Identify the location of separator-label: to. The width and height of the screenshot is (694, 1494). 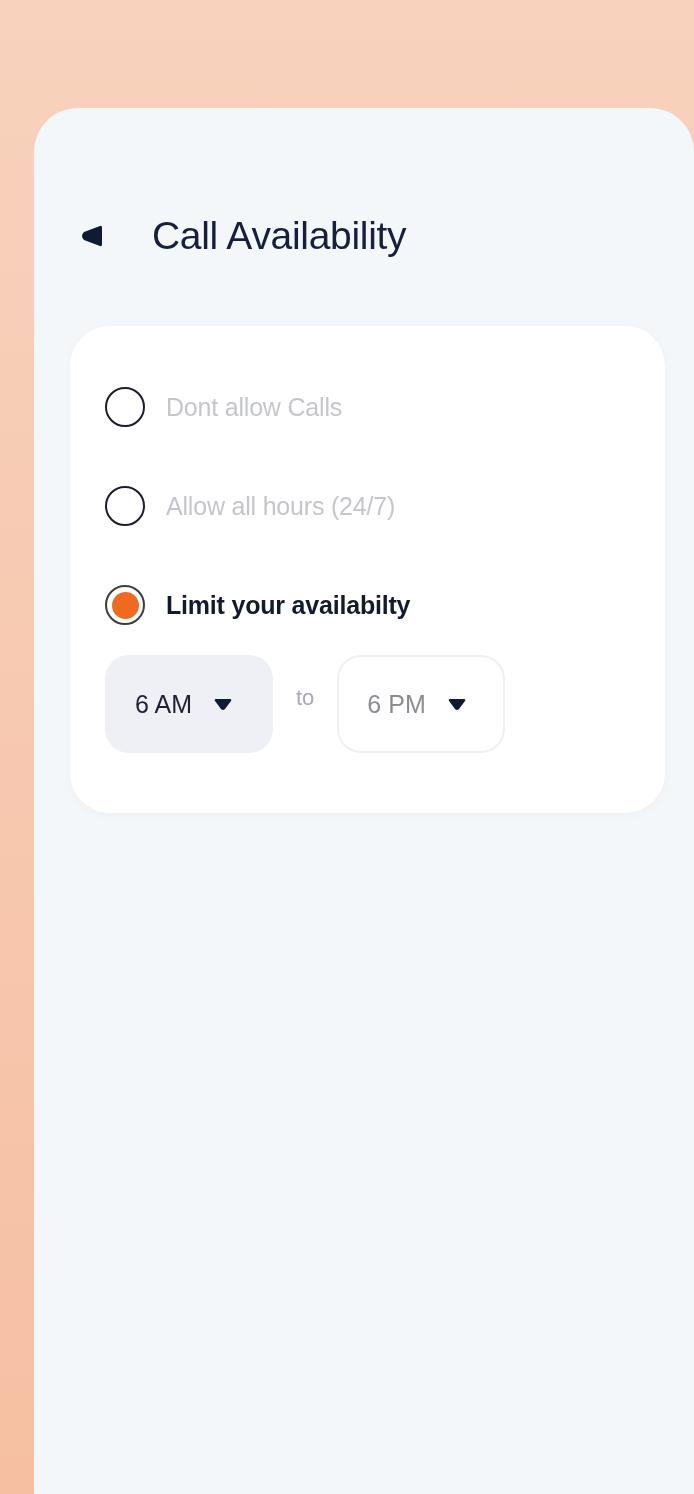
(305, 698).